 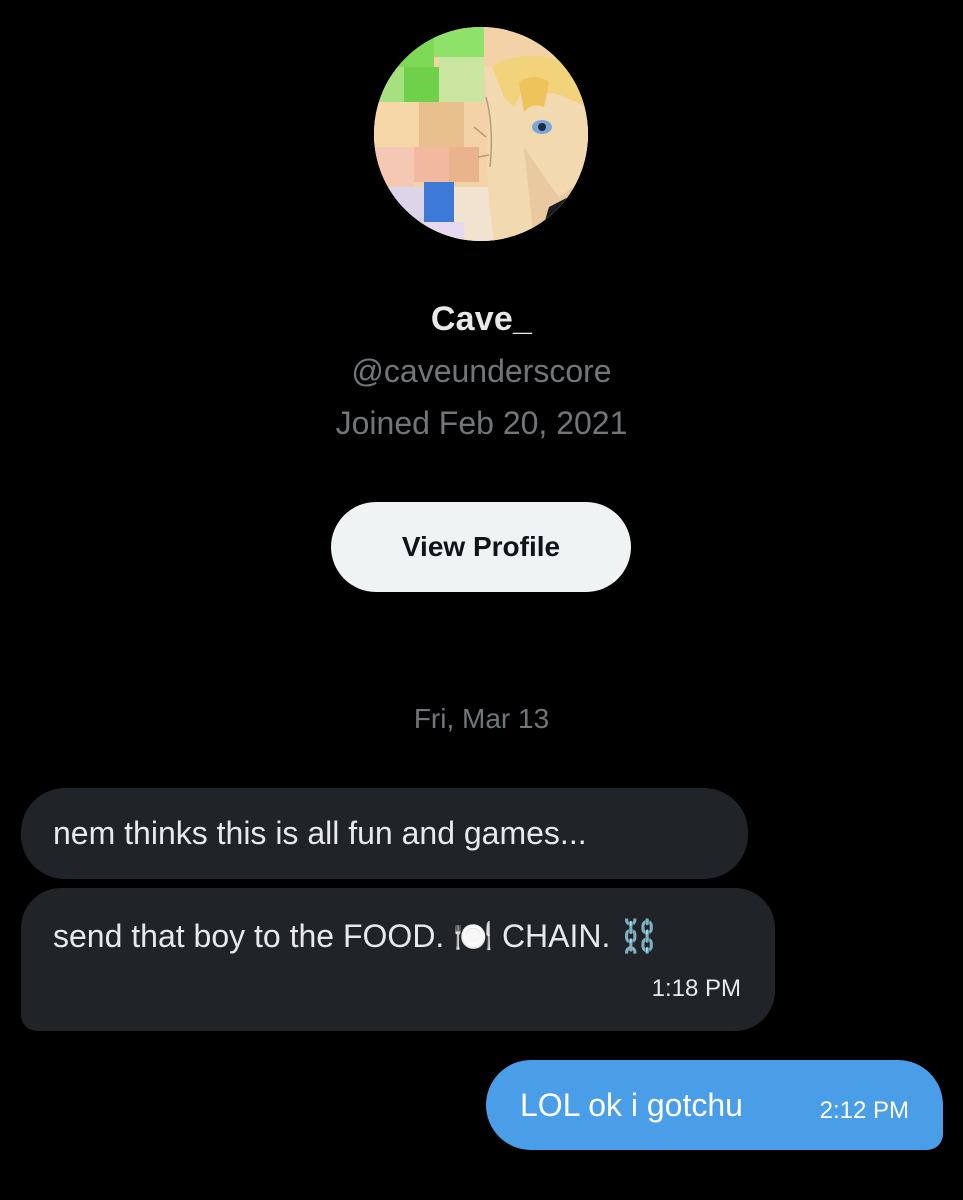 I want to click on avatar-image, so click(x=481, y=134).